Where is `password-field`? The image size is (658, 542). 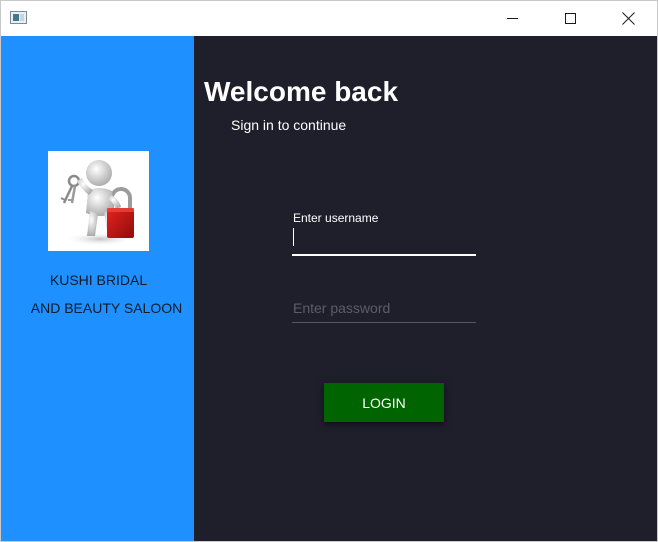 password-field is located at coordinates (384, 307).